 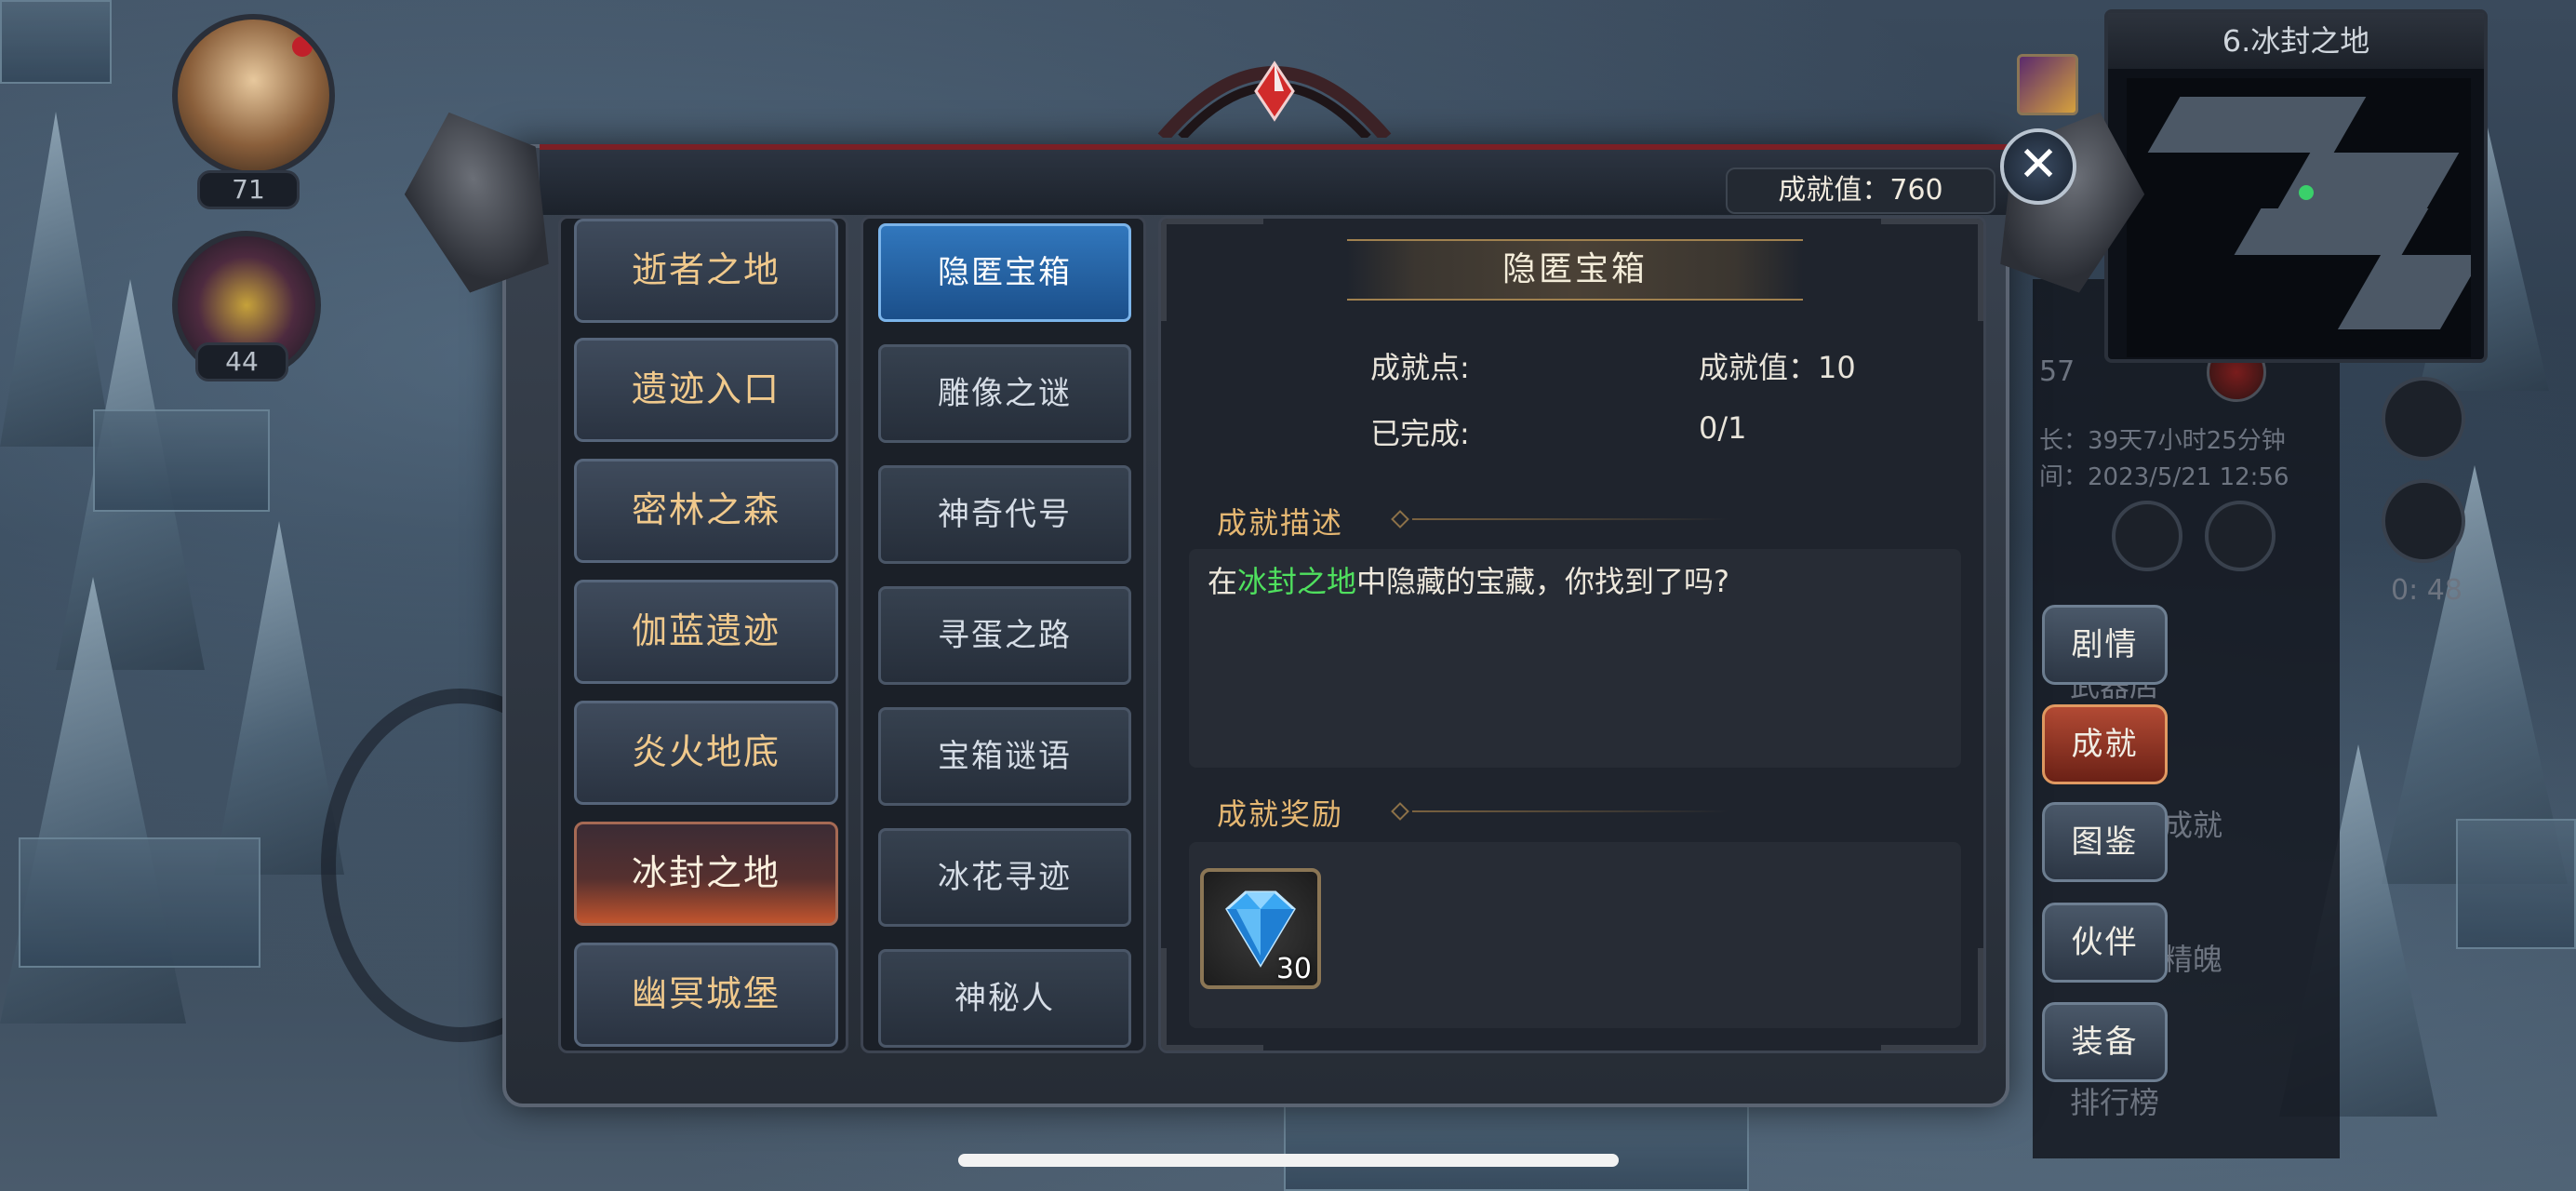 I want to click on hero-portrait, so click(x=253, y=95).